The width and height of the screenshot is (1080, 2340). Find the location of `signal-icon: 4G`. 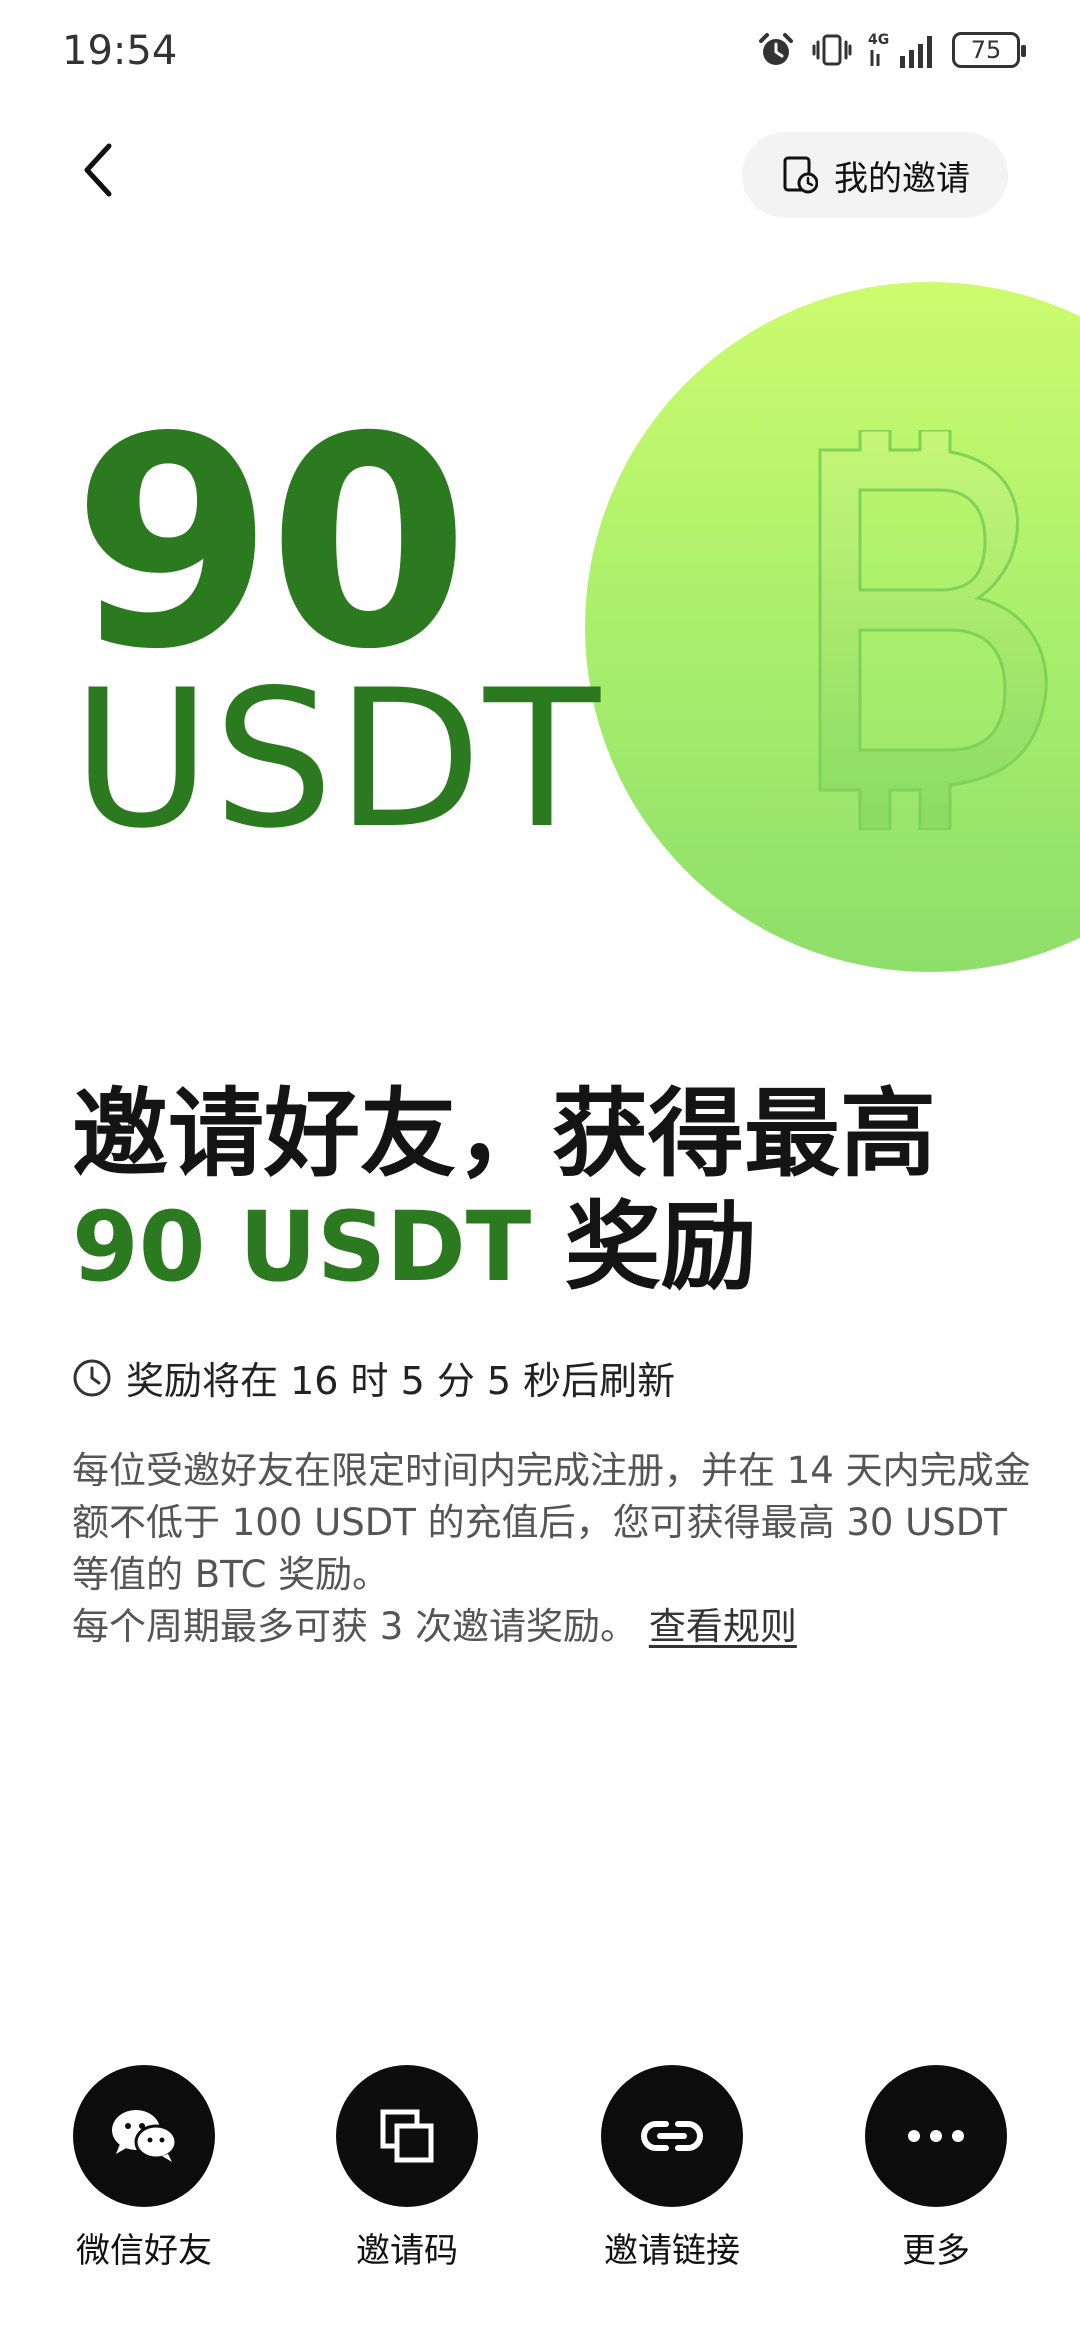

signal-icon: 4G is located at coordinates (902, 50).